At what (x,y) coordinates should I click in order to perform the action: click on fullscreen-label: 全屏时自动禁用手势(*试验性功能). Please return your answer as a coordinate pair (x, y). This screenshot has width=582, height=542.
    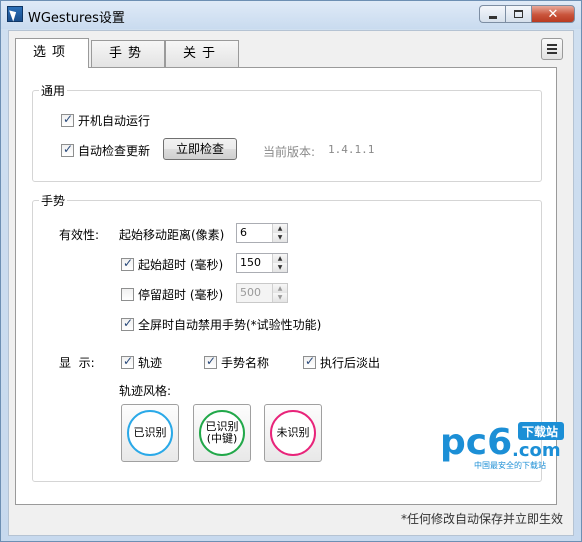
    Looking at the image, I should click on (230, 325).